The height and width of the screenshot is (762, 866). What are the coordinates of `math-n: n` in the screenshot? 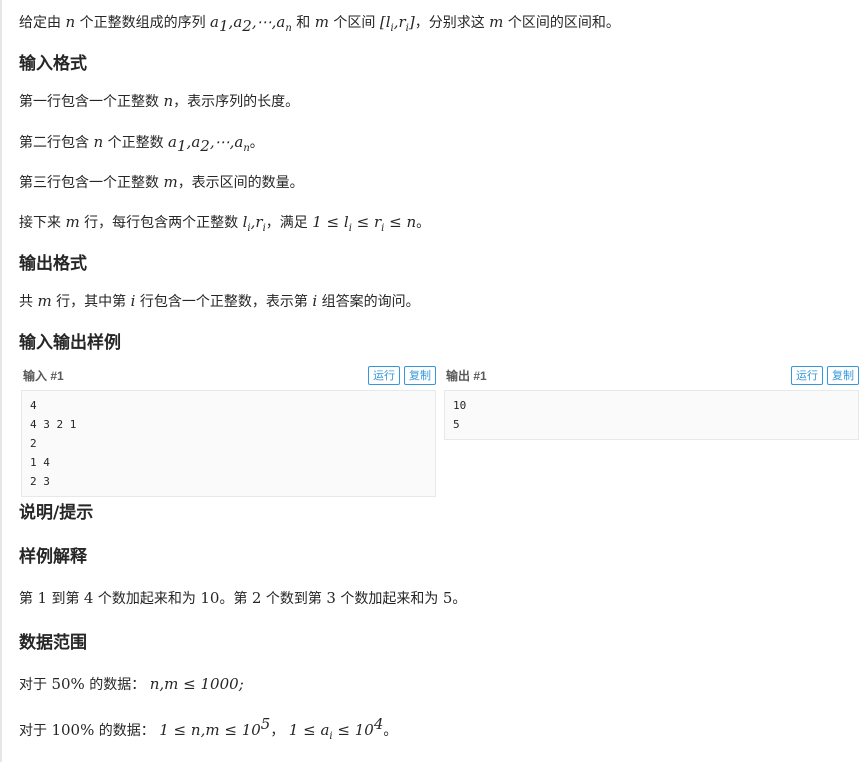 It's located at (70, 22).